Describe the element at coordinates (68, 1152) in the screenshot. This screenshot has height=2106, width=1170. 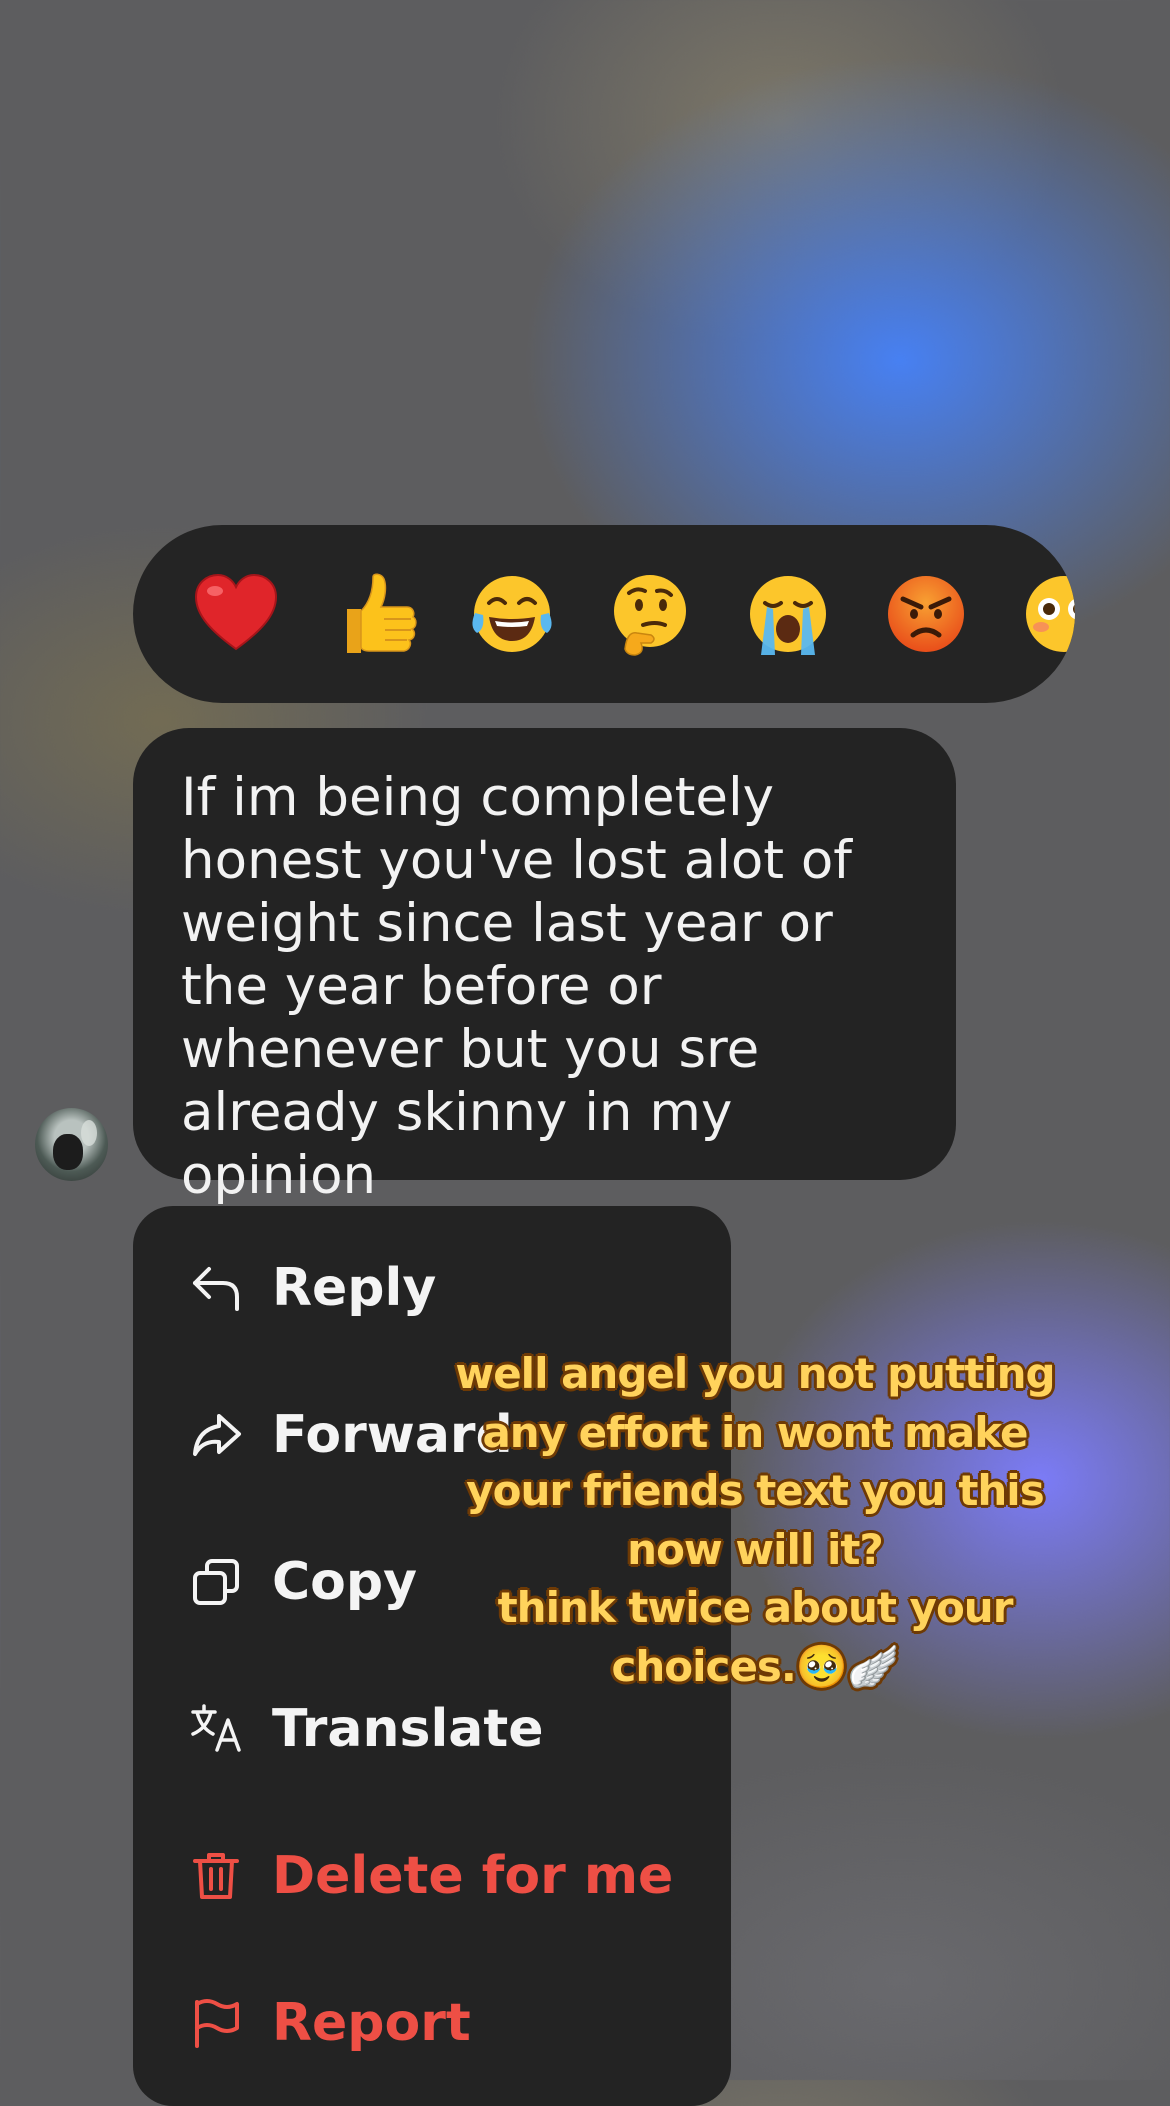
I see `avatar-figure` at that location.